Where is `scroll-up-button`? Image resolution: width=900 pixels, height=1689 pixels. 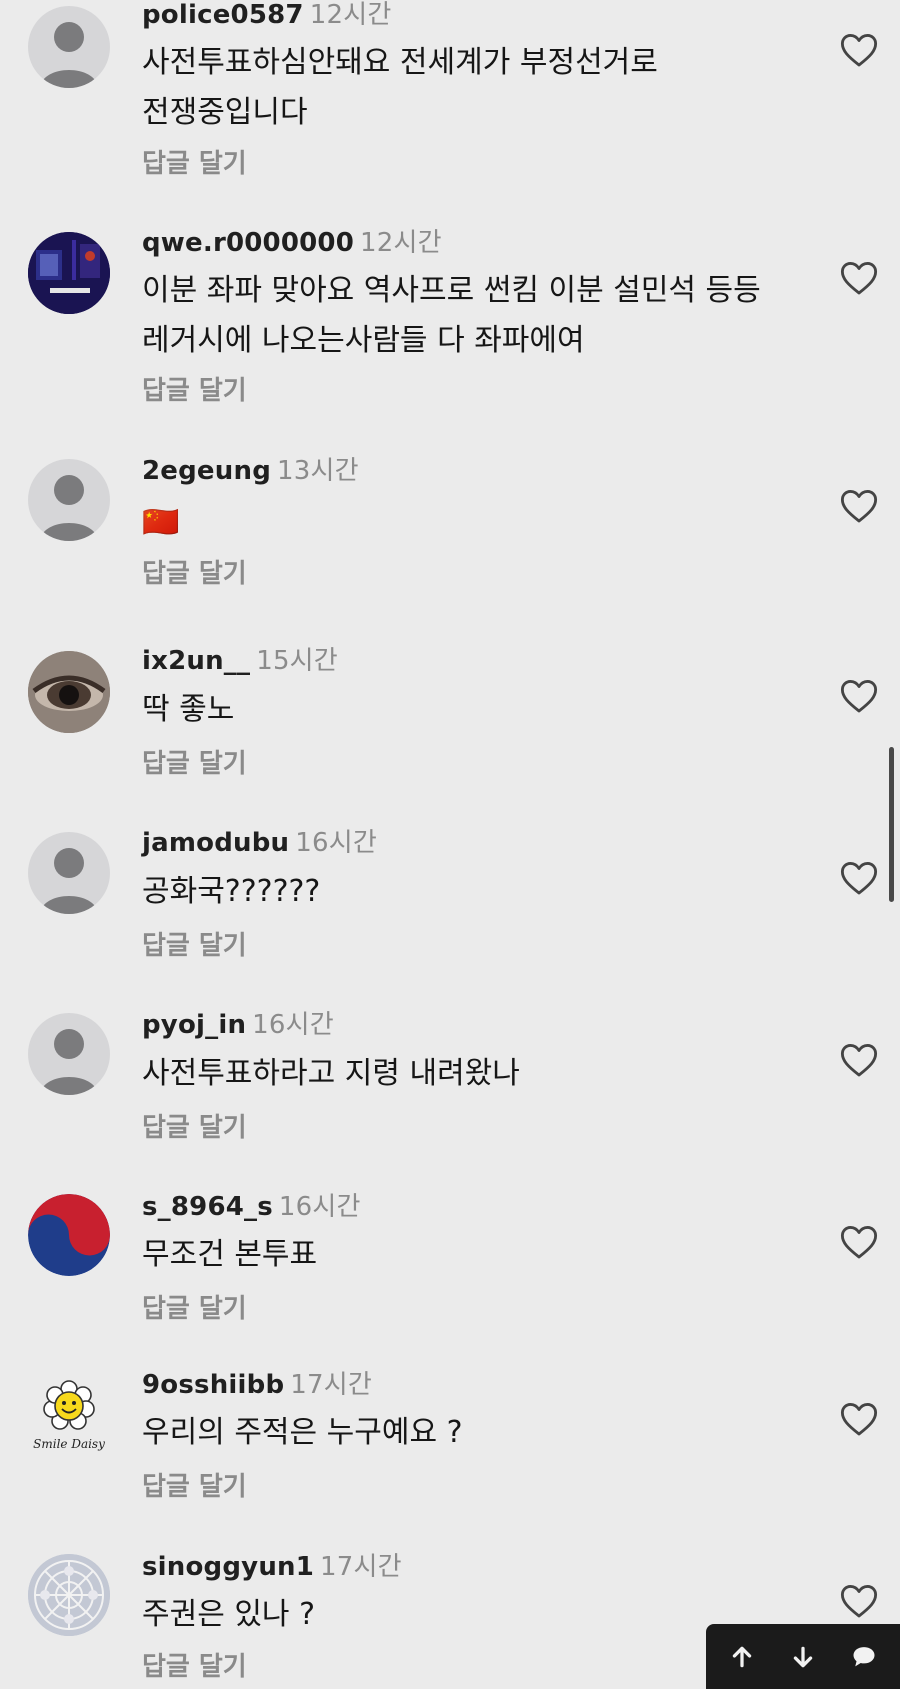
scroll-up-button is located at coordinates (742, 1657).